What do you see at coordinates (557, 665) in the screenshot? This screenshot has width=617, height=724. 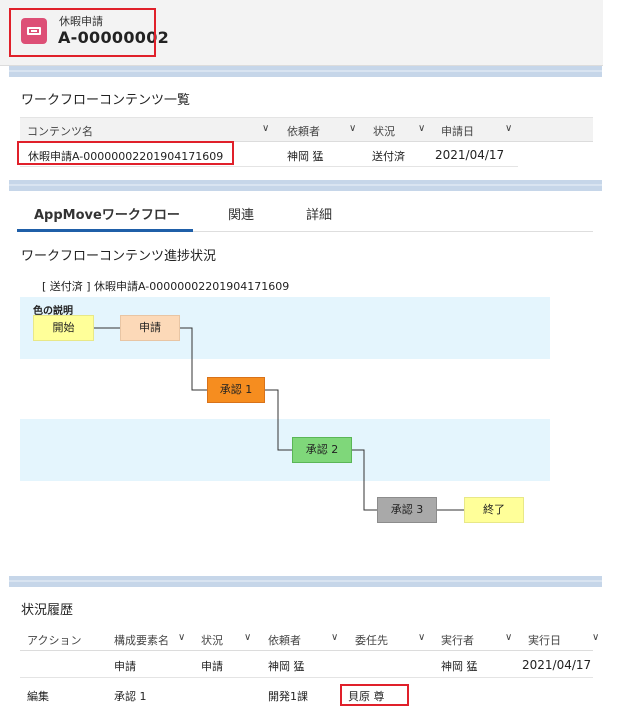 I see `history-date-cell: 2021/04/17` at bounding box center [557, 665].